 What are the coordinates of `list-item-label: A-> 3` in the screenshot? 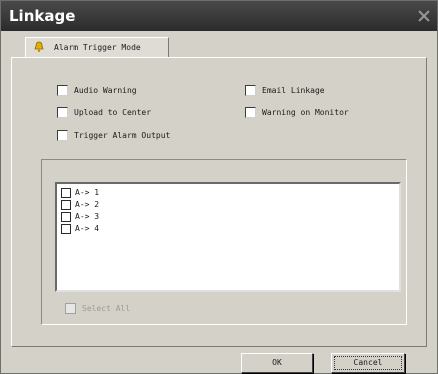 It's located at (87, 216).